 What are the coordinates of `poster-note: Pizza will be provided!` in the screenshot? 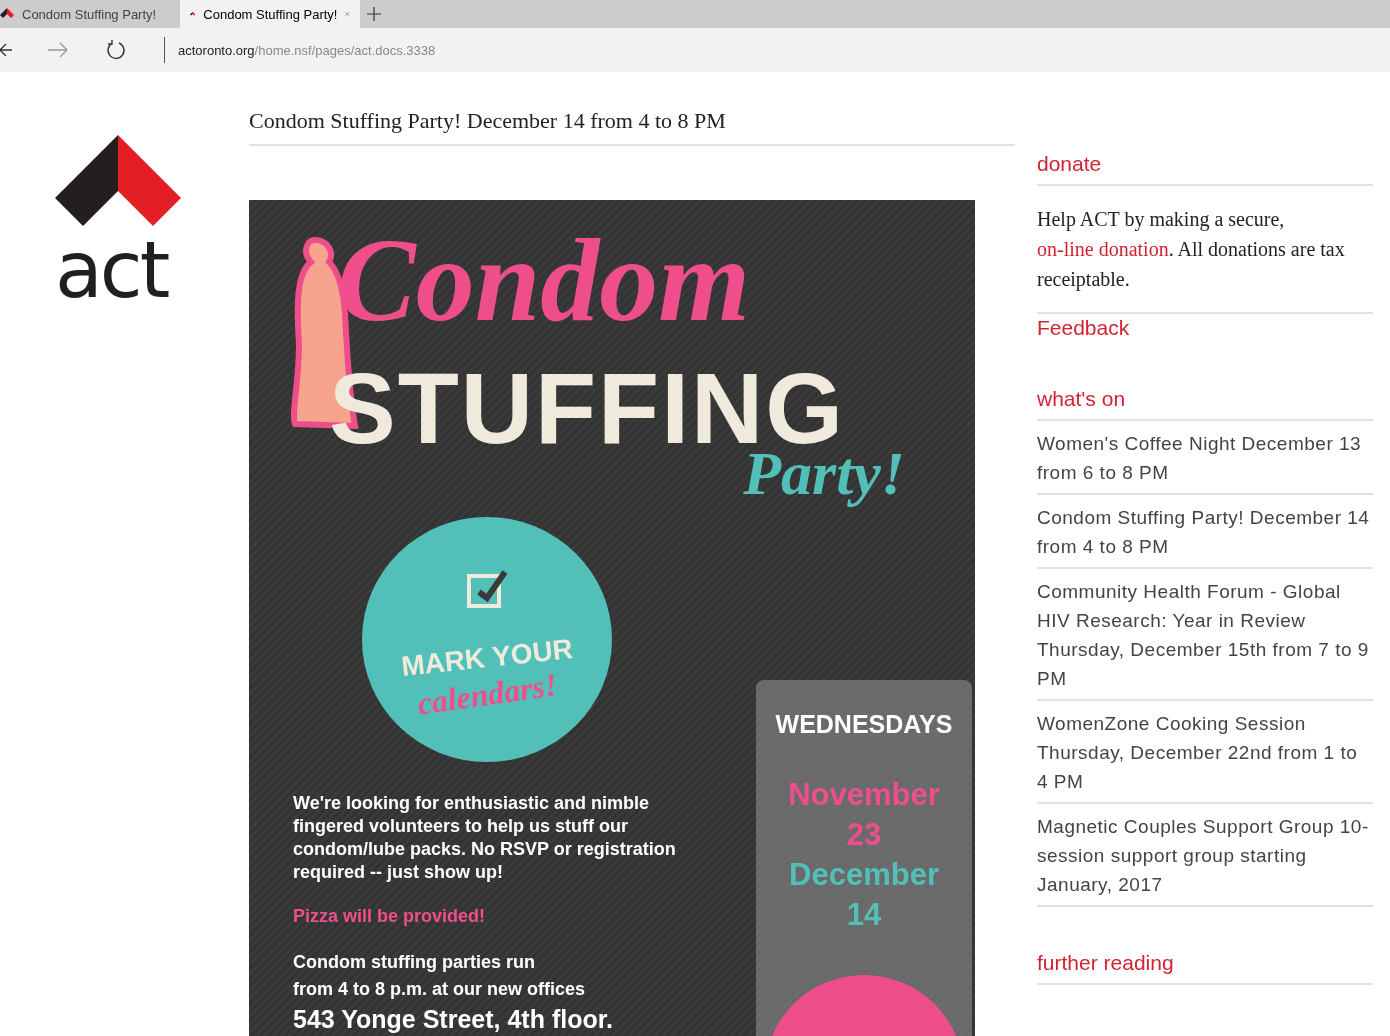 It's located at (389, 916).